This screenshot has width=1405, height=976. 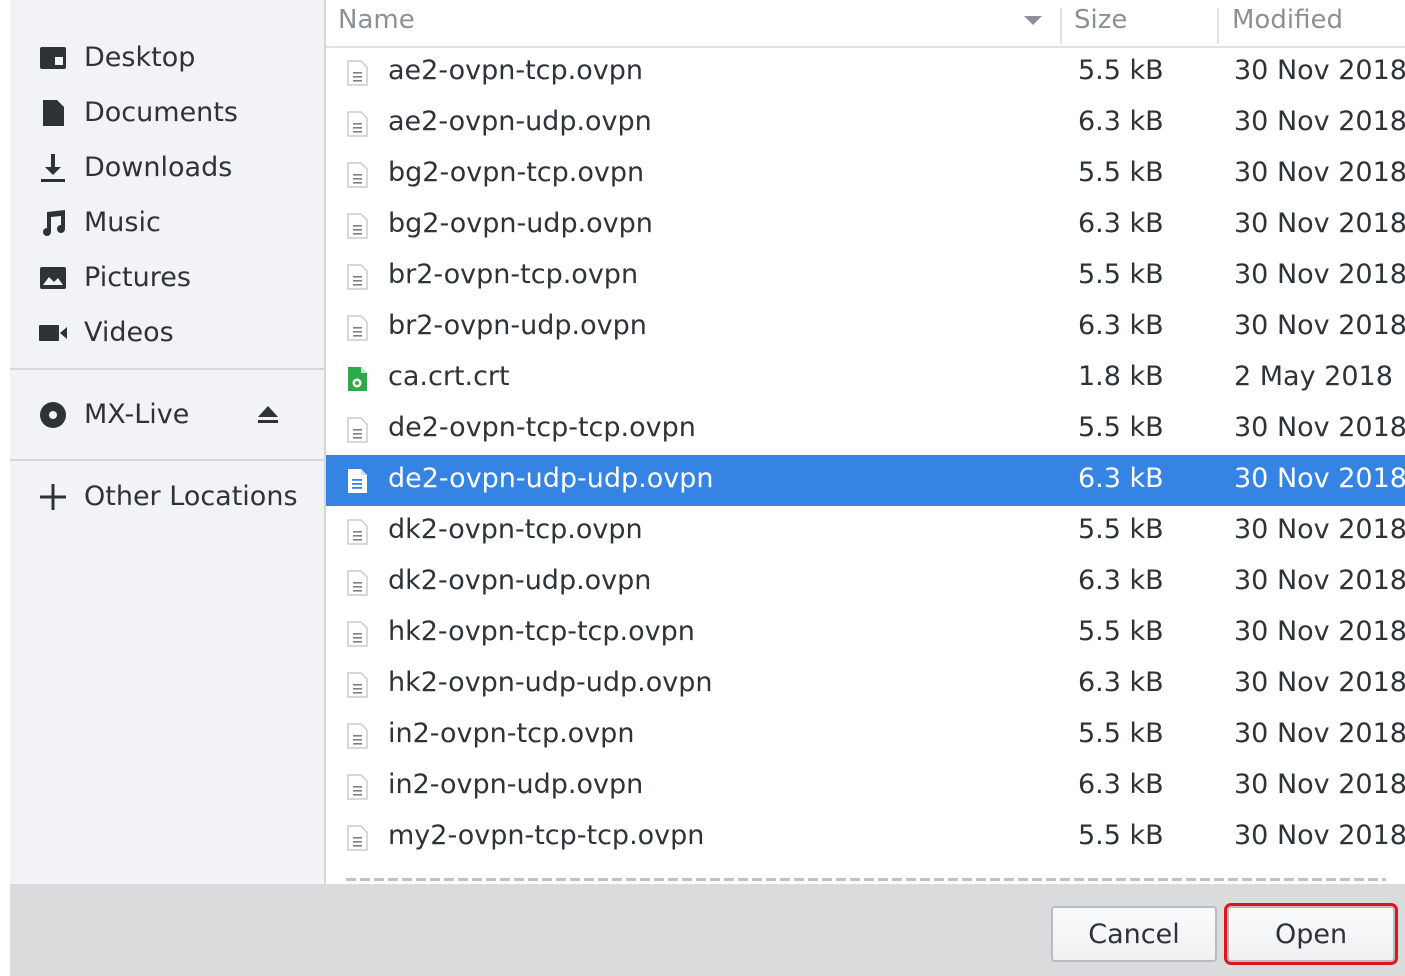 What do you see at coordinates (53, 58) in the screenshot?
I see `desktop-icon` at bounding box center [53, 58].